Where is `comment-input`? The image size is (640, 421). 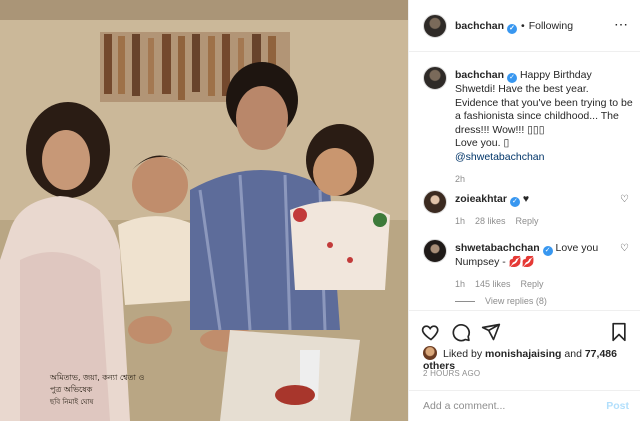 comment-input is located at coordinates (508, 406).